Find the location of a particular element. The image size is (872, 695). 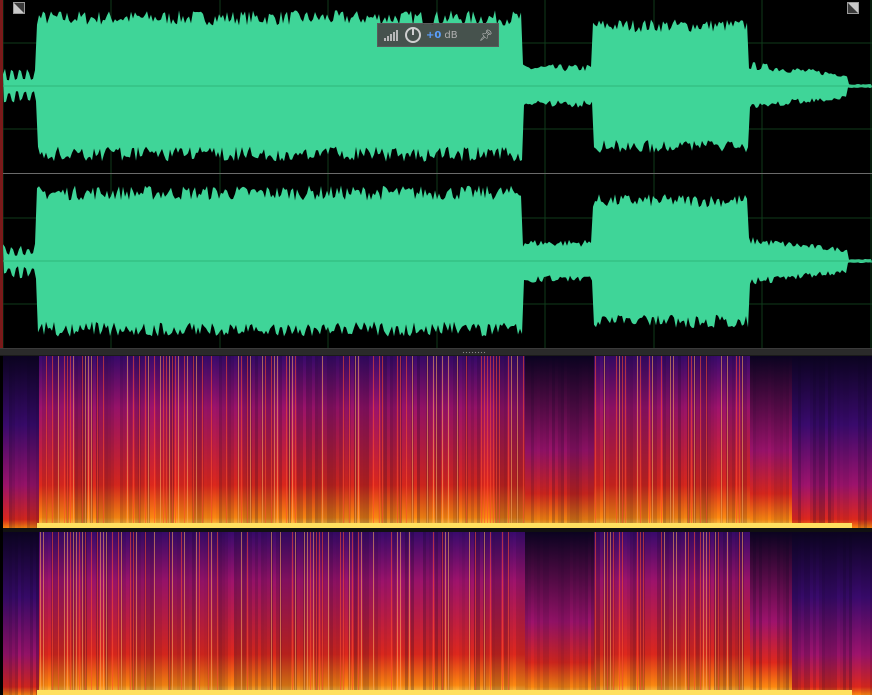

zoom-in-corner-icon is located at coordinates (19, 8).